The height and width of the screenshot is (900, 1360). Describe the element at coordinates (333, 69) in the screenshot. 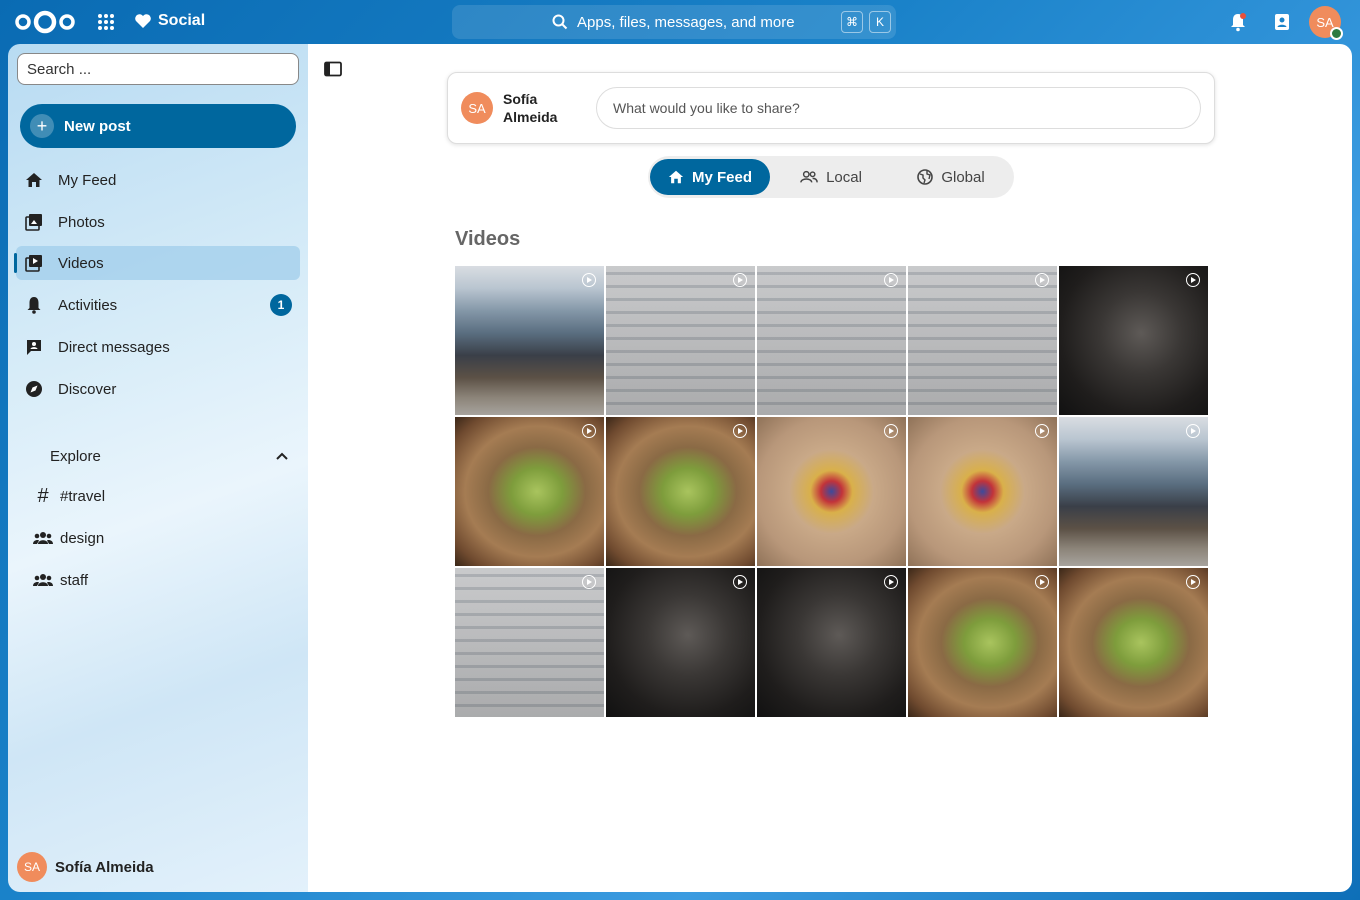

I see `sidebar-toggle-icon` at that location.